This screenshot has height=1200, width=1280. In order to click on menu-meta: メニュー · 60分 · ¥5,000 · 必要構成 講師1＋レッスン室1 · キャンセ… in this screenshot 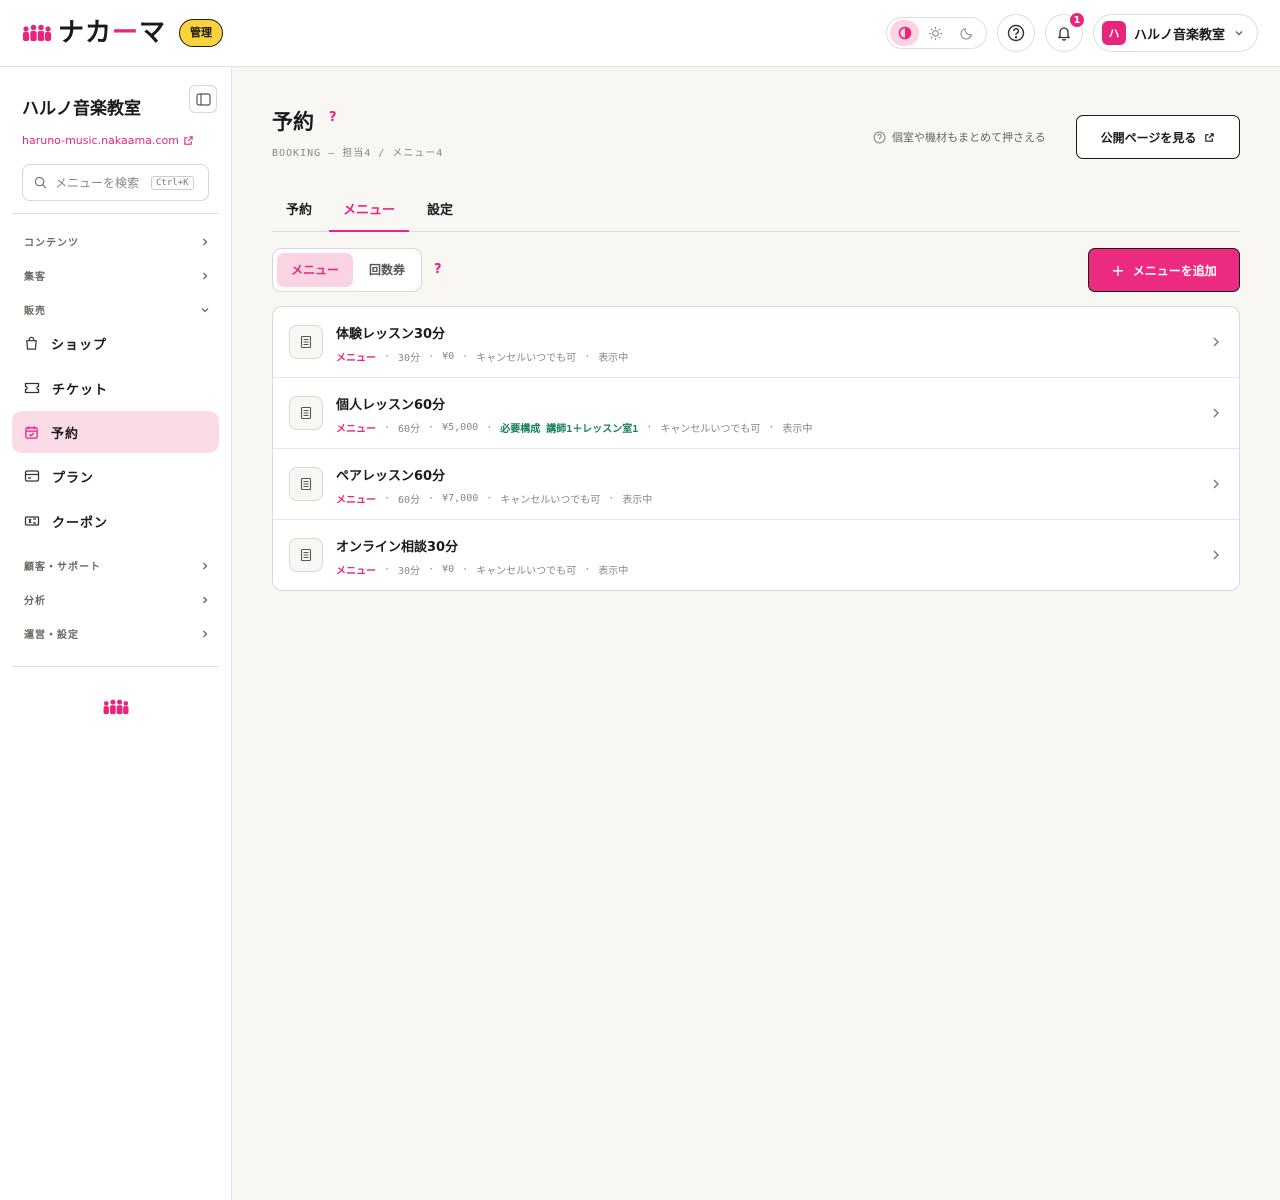, I will do `click(574, 428)`.